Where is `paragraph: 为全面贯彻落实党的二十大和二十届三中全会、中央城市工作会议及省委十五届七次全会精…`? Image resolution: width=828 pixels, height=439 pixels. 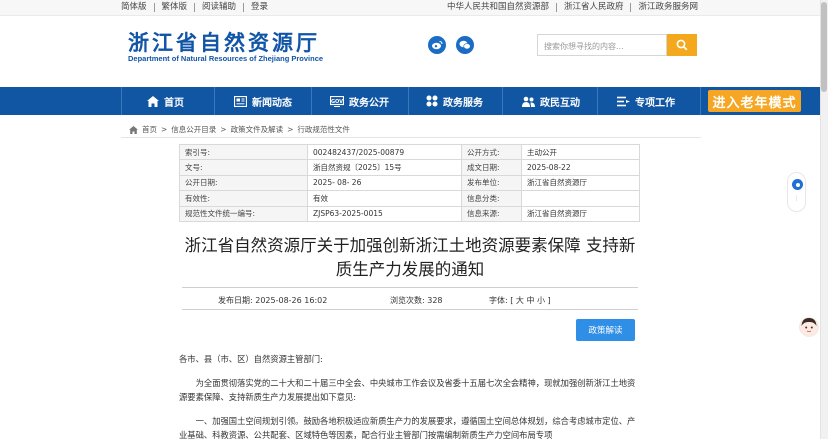 paragraph: 为全面贯彻落实党的二十大和二十届三中全会、中央城市工作会议及省委十五届七次全会精… is located at coordinates (407, 390).